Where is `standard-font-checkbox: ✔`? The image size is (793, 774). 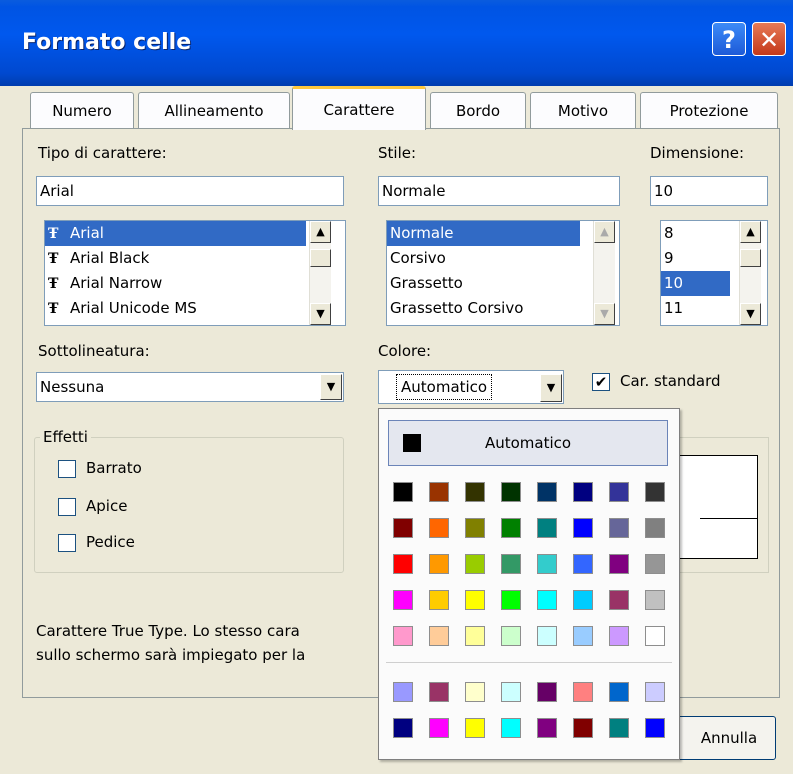
standard-font-checkbox: ✔ is located at coordinates (601, 382).